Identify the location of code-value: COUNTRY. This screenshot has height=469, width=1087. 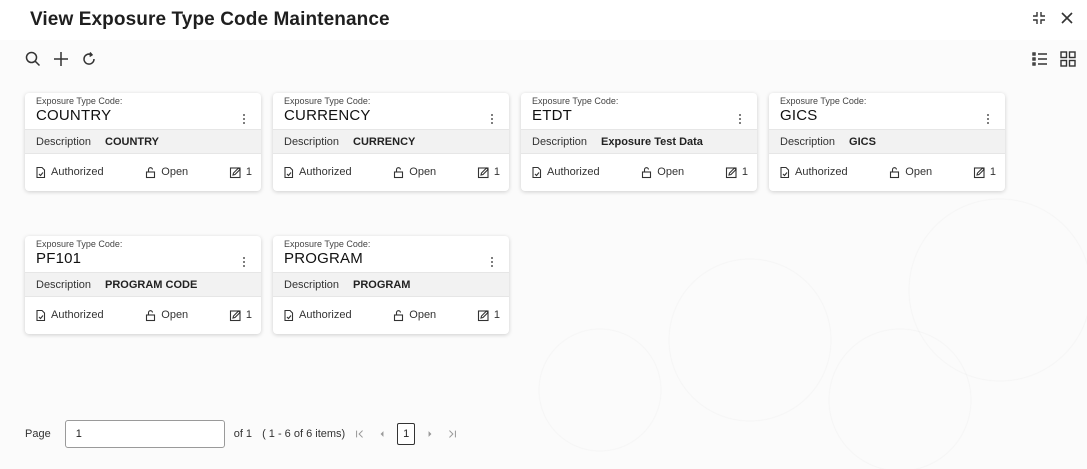
(74, 115).